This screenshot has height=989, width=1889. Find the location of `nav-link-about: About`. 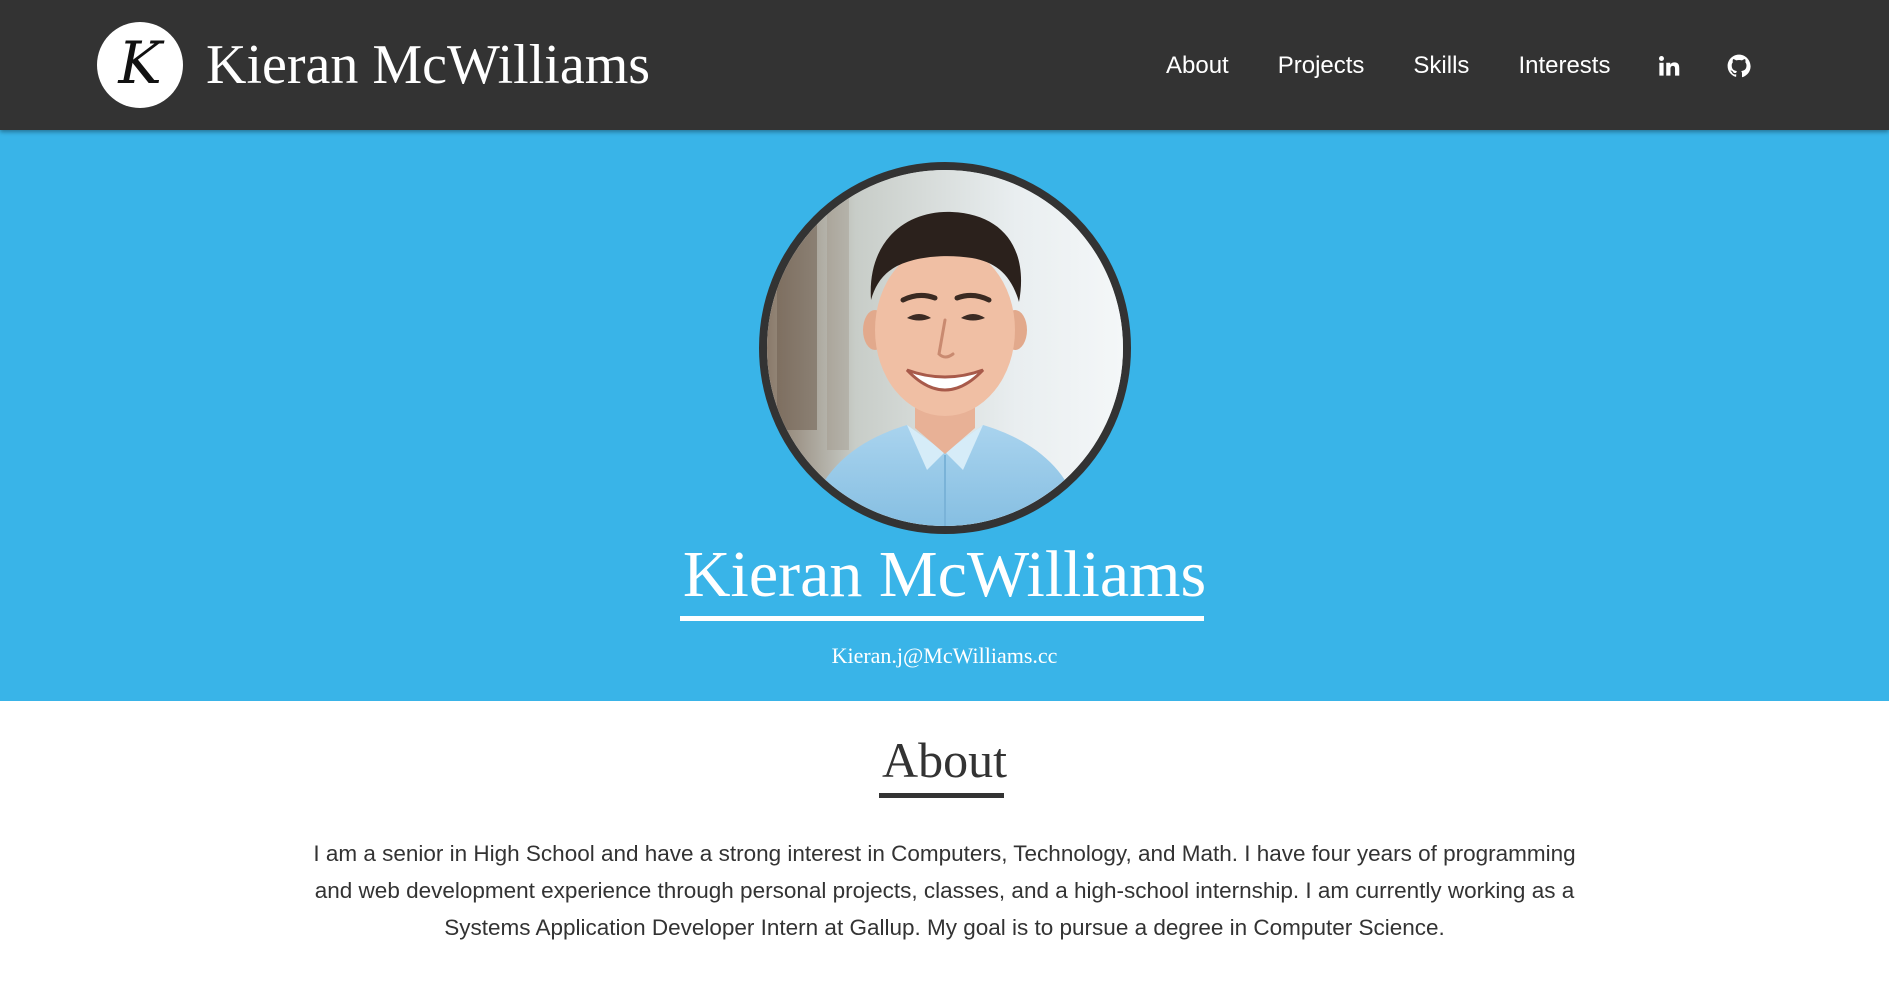

nav-link-about: About is located at coordinates (1197, 66).